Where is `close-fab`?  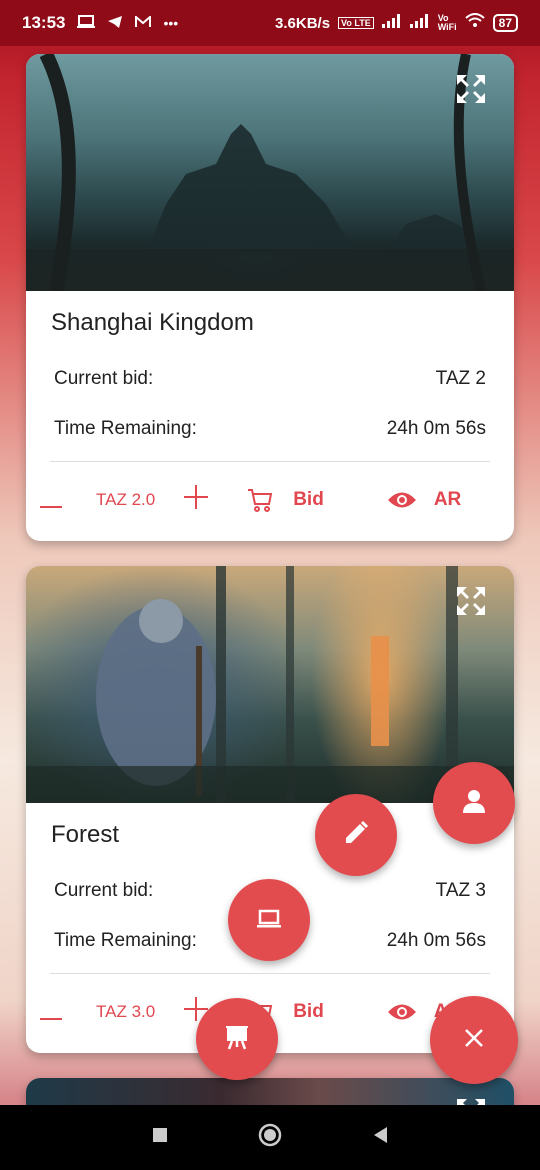
close-fab is located at coordinates (474, 1040).